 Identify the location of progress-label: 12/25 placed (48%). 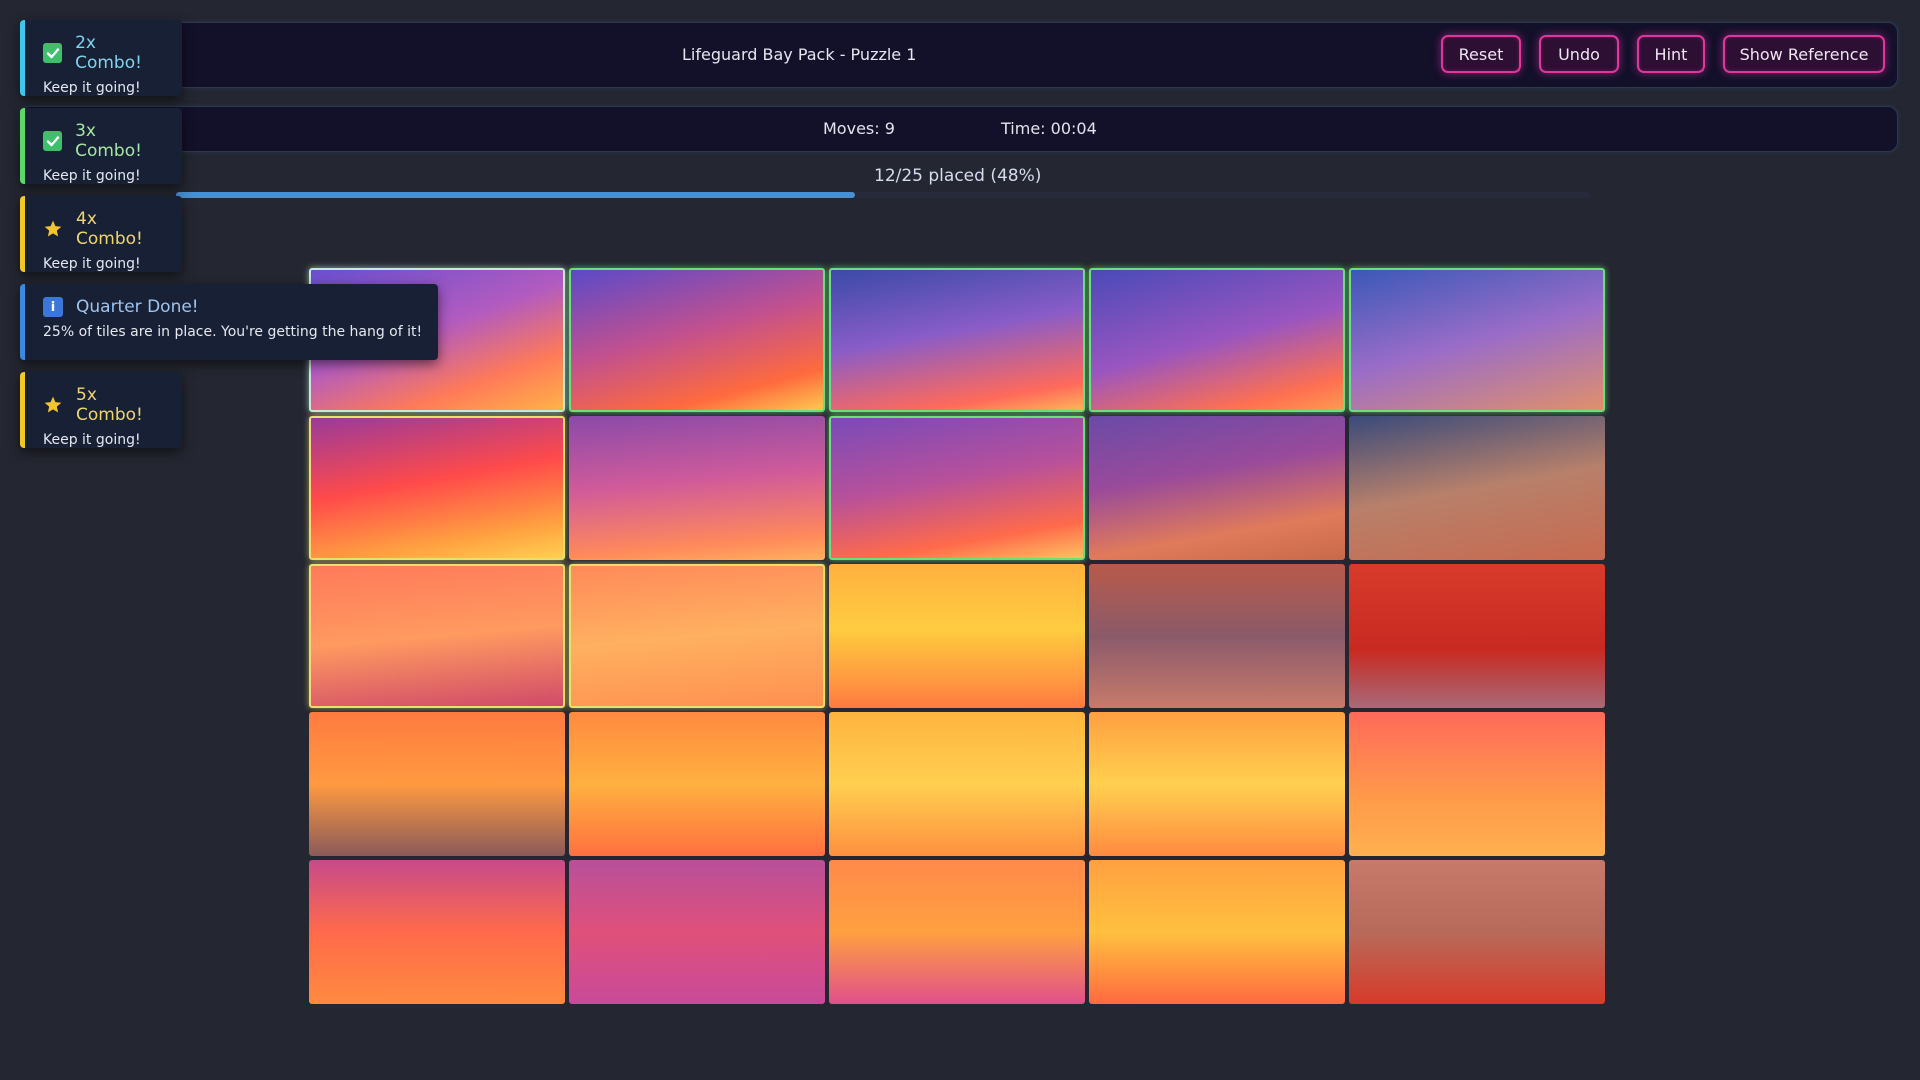
(958, 176).